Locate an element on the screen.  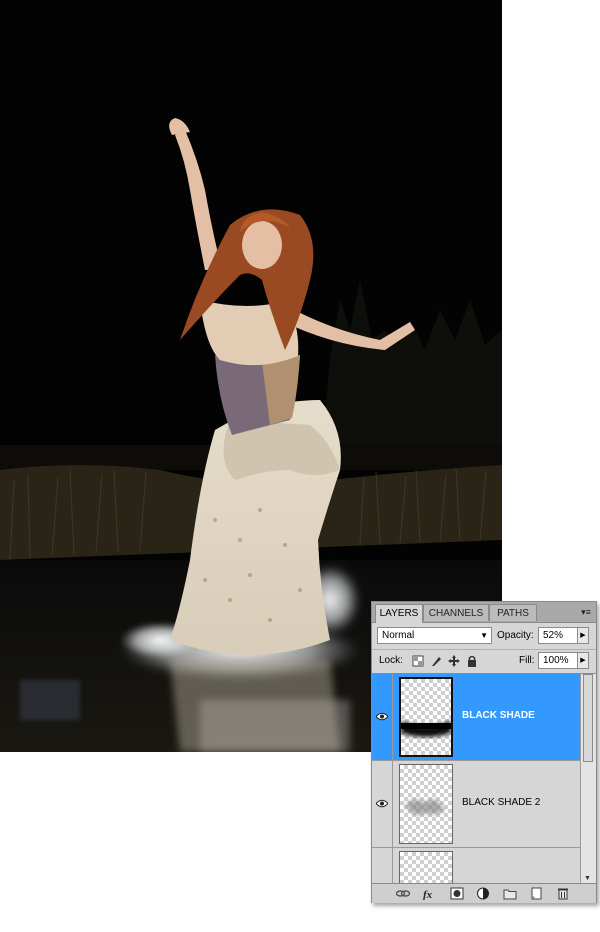
layer-name: BLACK SHADE 2 is located at coordinates (501, 802).